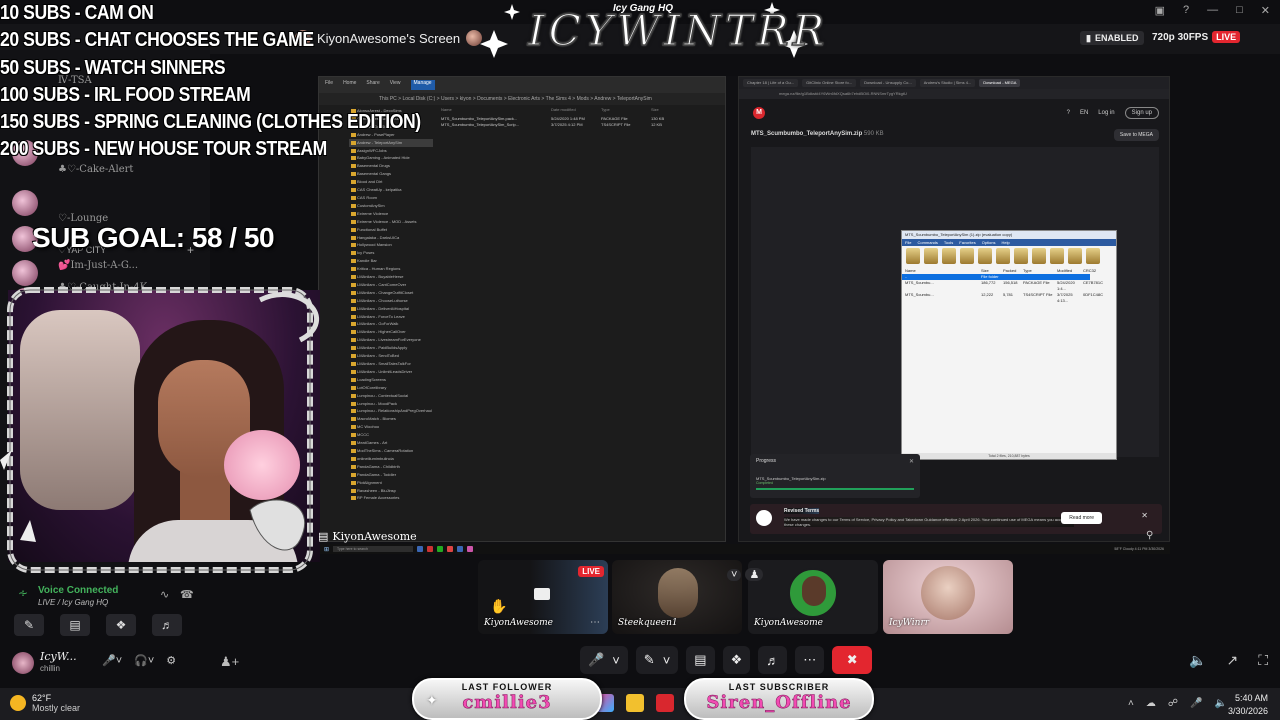  What do you see at coordinates (391, 261) in the screenshot?
I see `folder-item: Kandie Bar` at bounding box center [391, 261].